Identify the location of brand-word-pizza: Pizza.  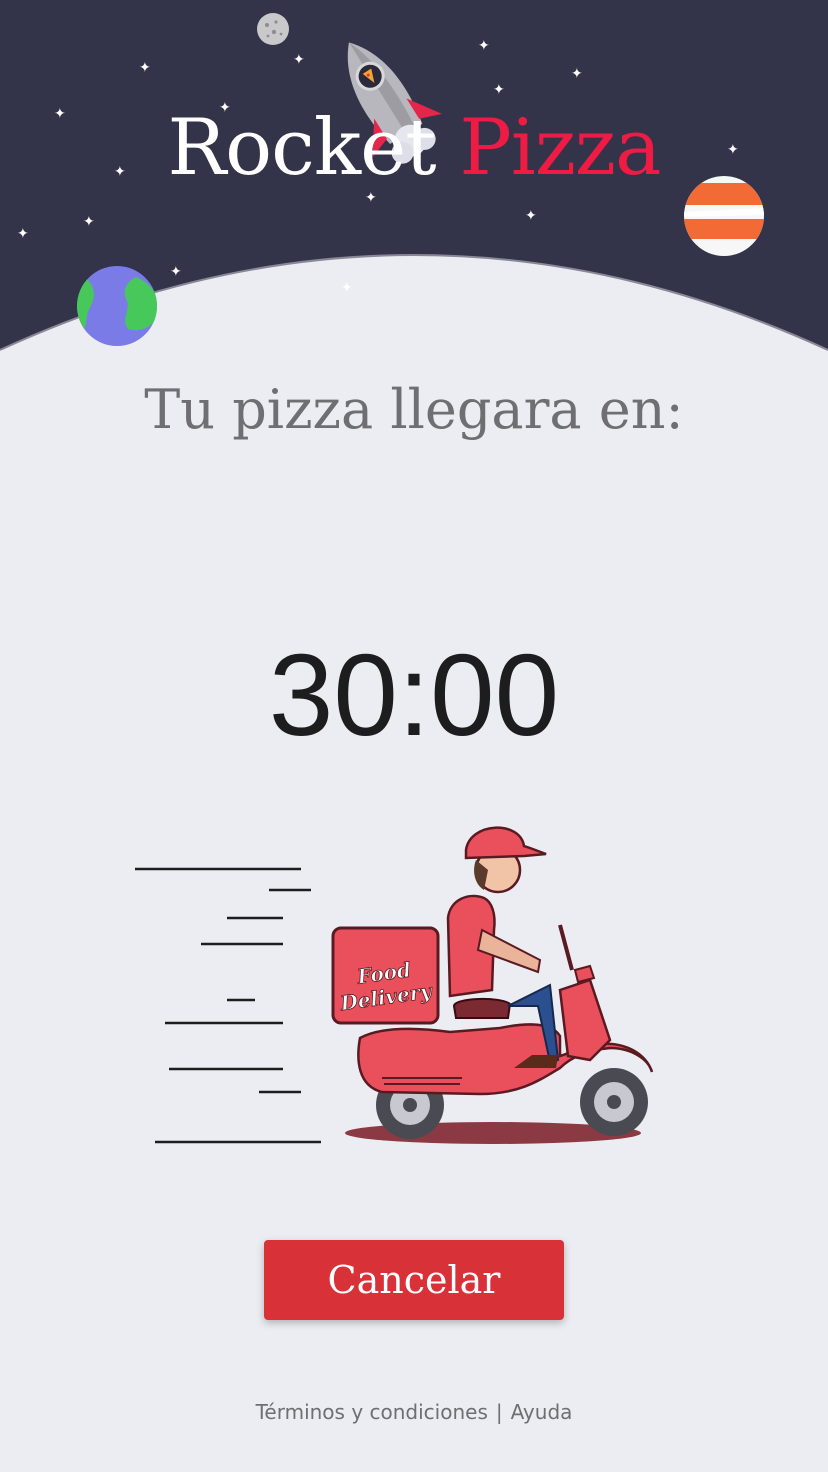
(560, 148).